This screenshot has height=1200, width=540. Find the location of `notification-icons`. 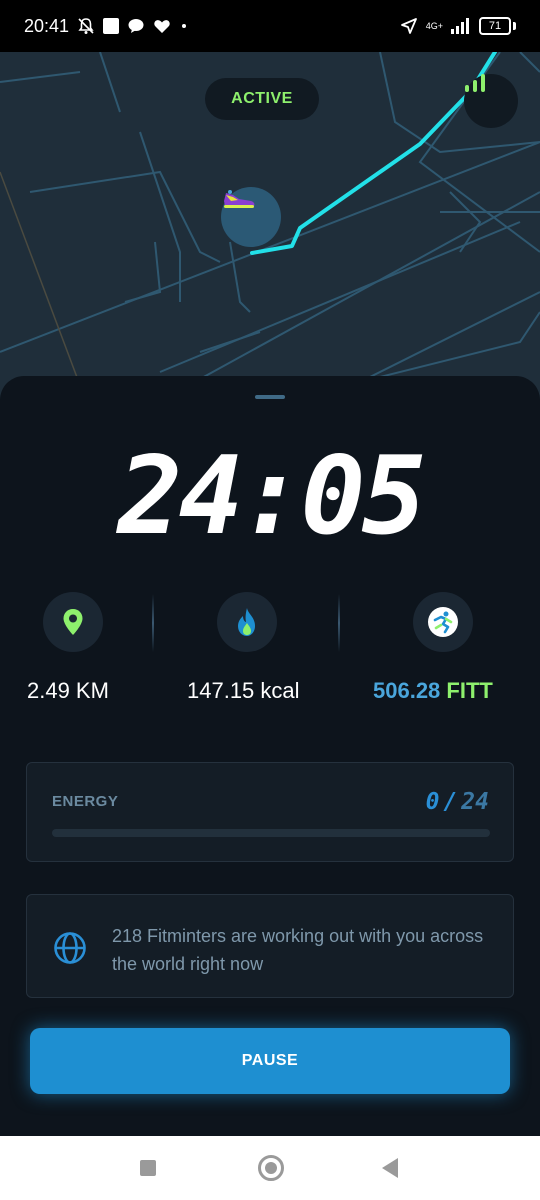

notification-icons is located at coordinates (133, 26).